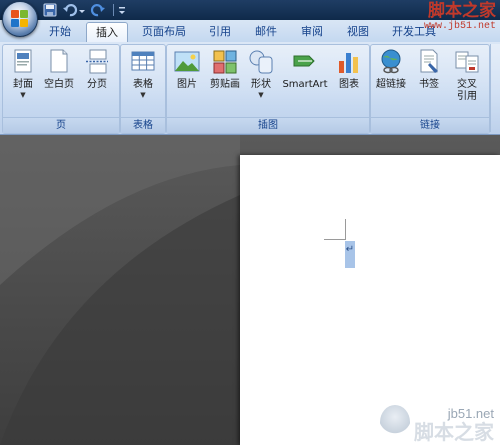 The image size is (500, 445). I want to click on quick-access-separator, so click(113, 10).